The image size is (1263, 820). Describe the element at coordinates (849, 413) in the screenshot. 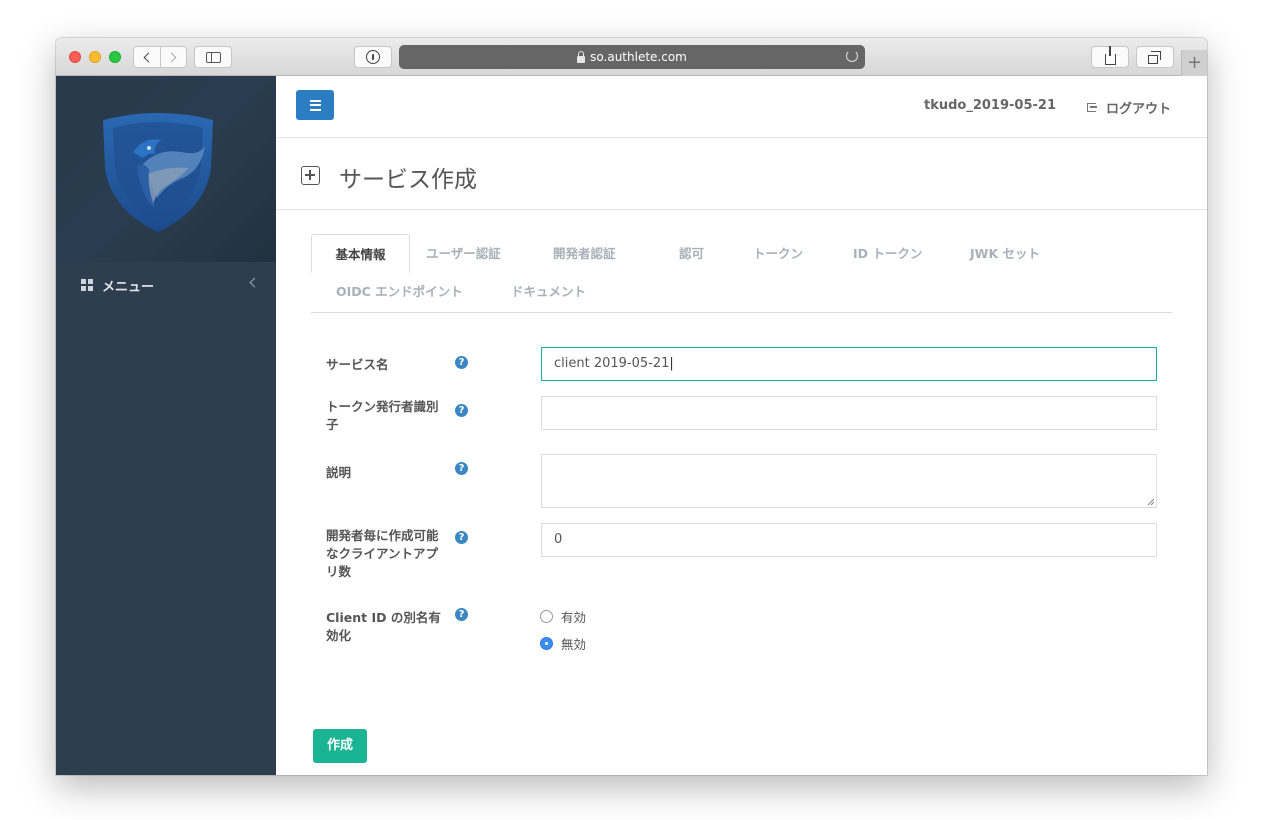

I see `issuer-input` at that location.